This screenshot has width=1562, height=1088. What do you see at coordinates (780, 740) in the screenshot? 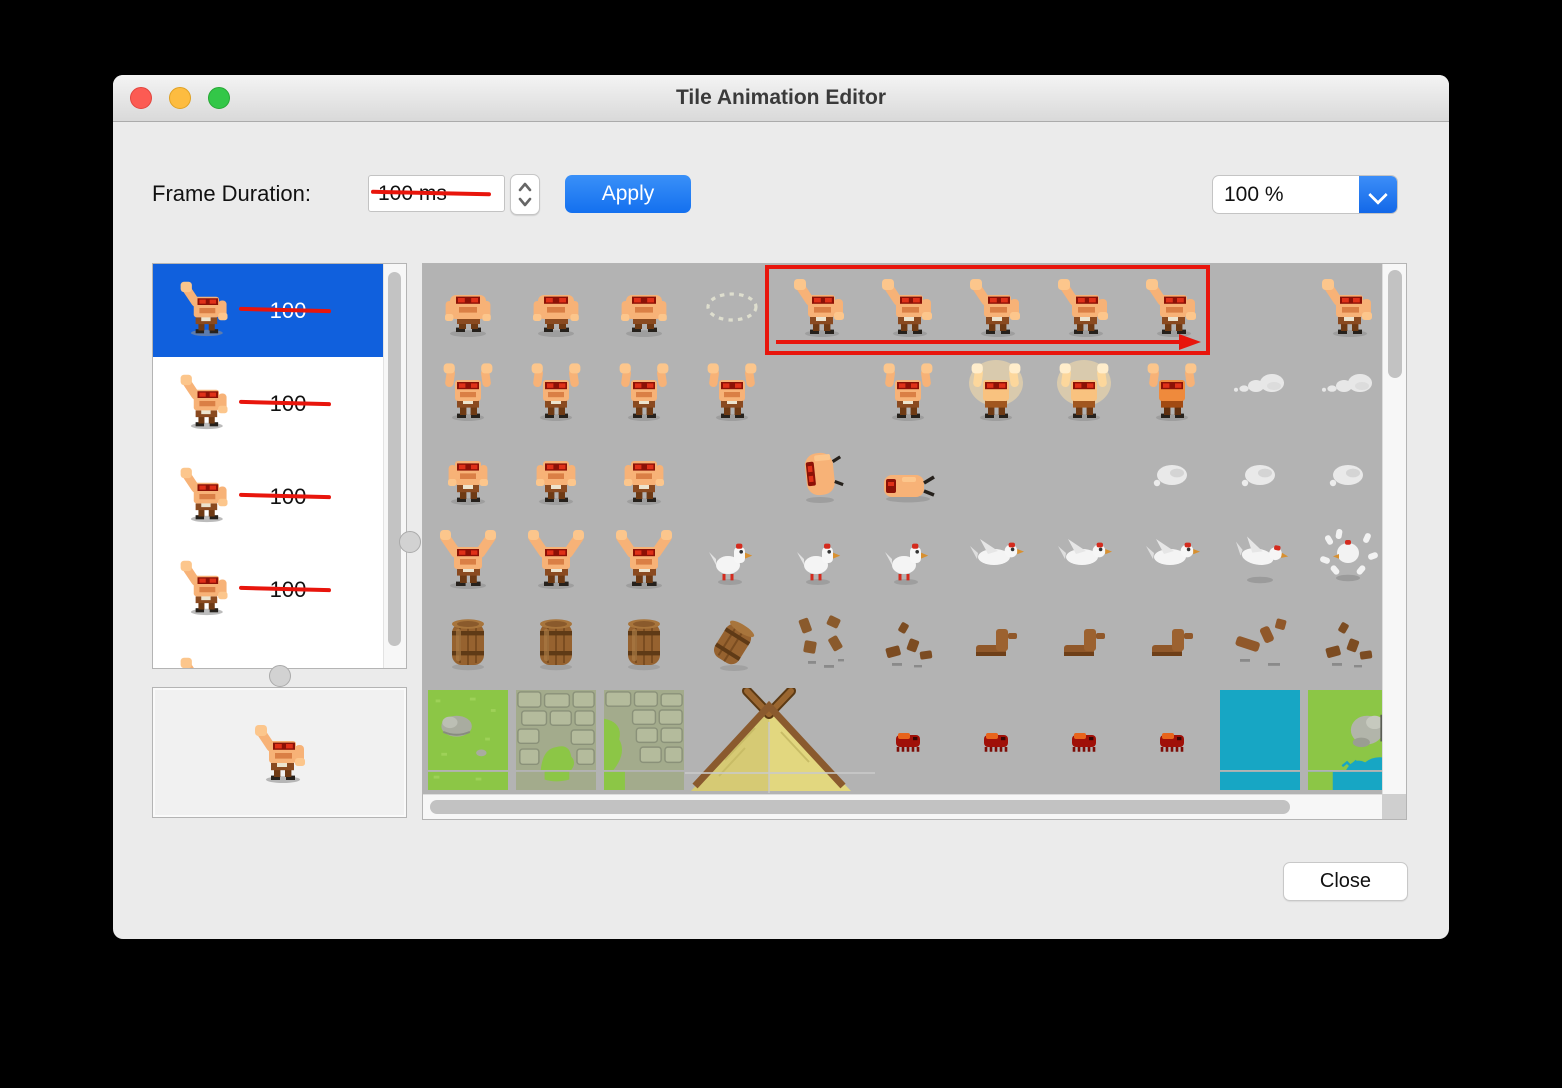
I see `tent-sprite` at bounding box center [780, 740].